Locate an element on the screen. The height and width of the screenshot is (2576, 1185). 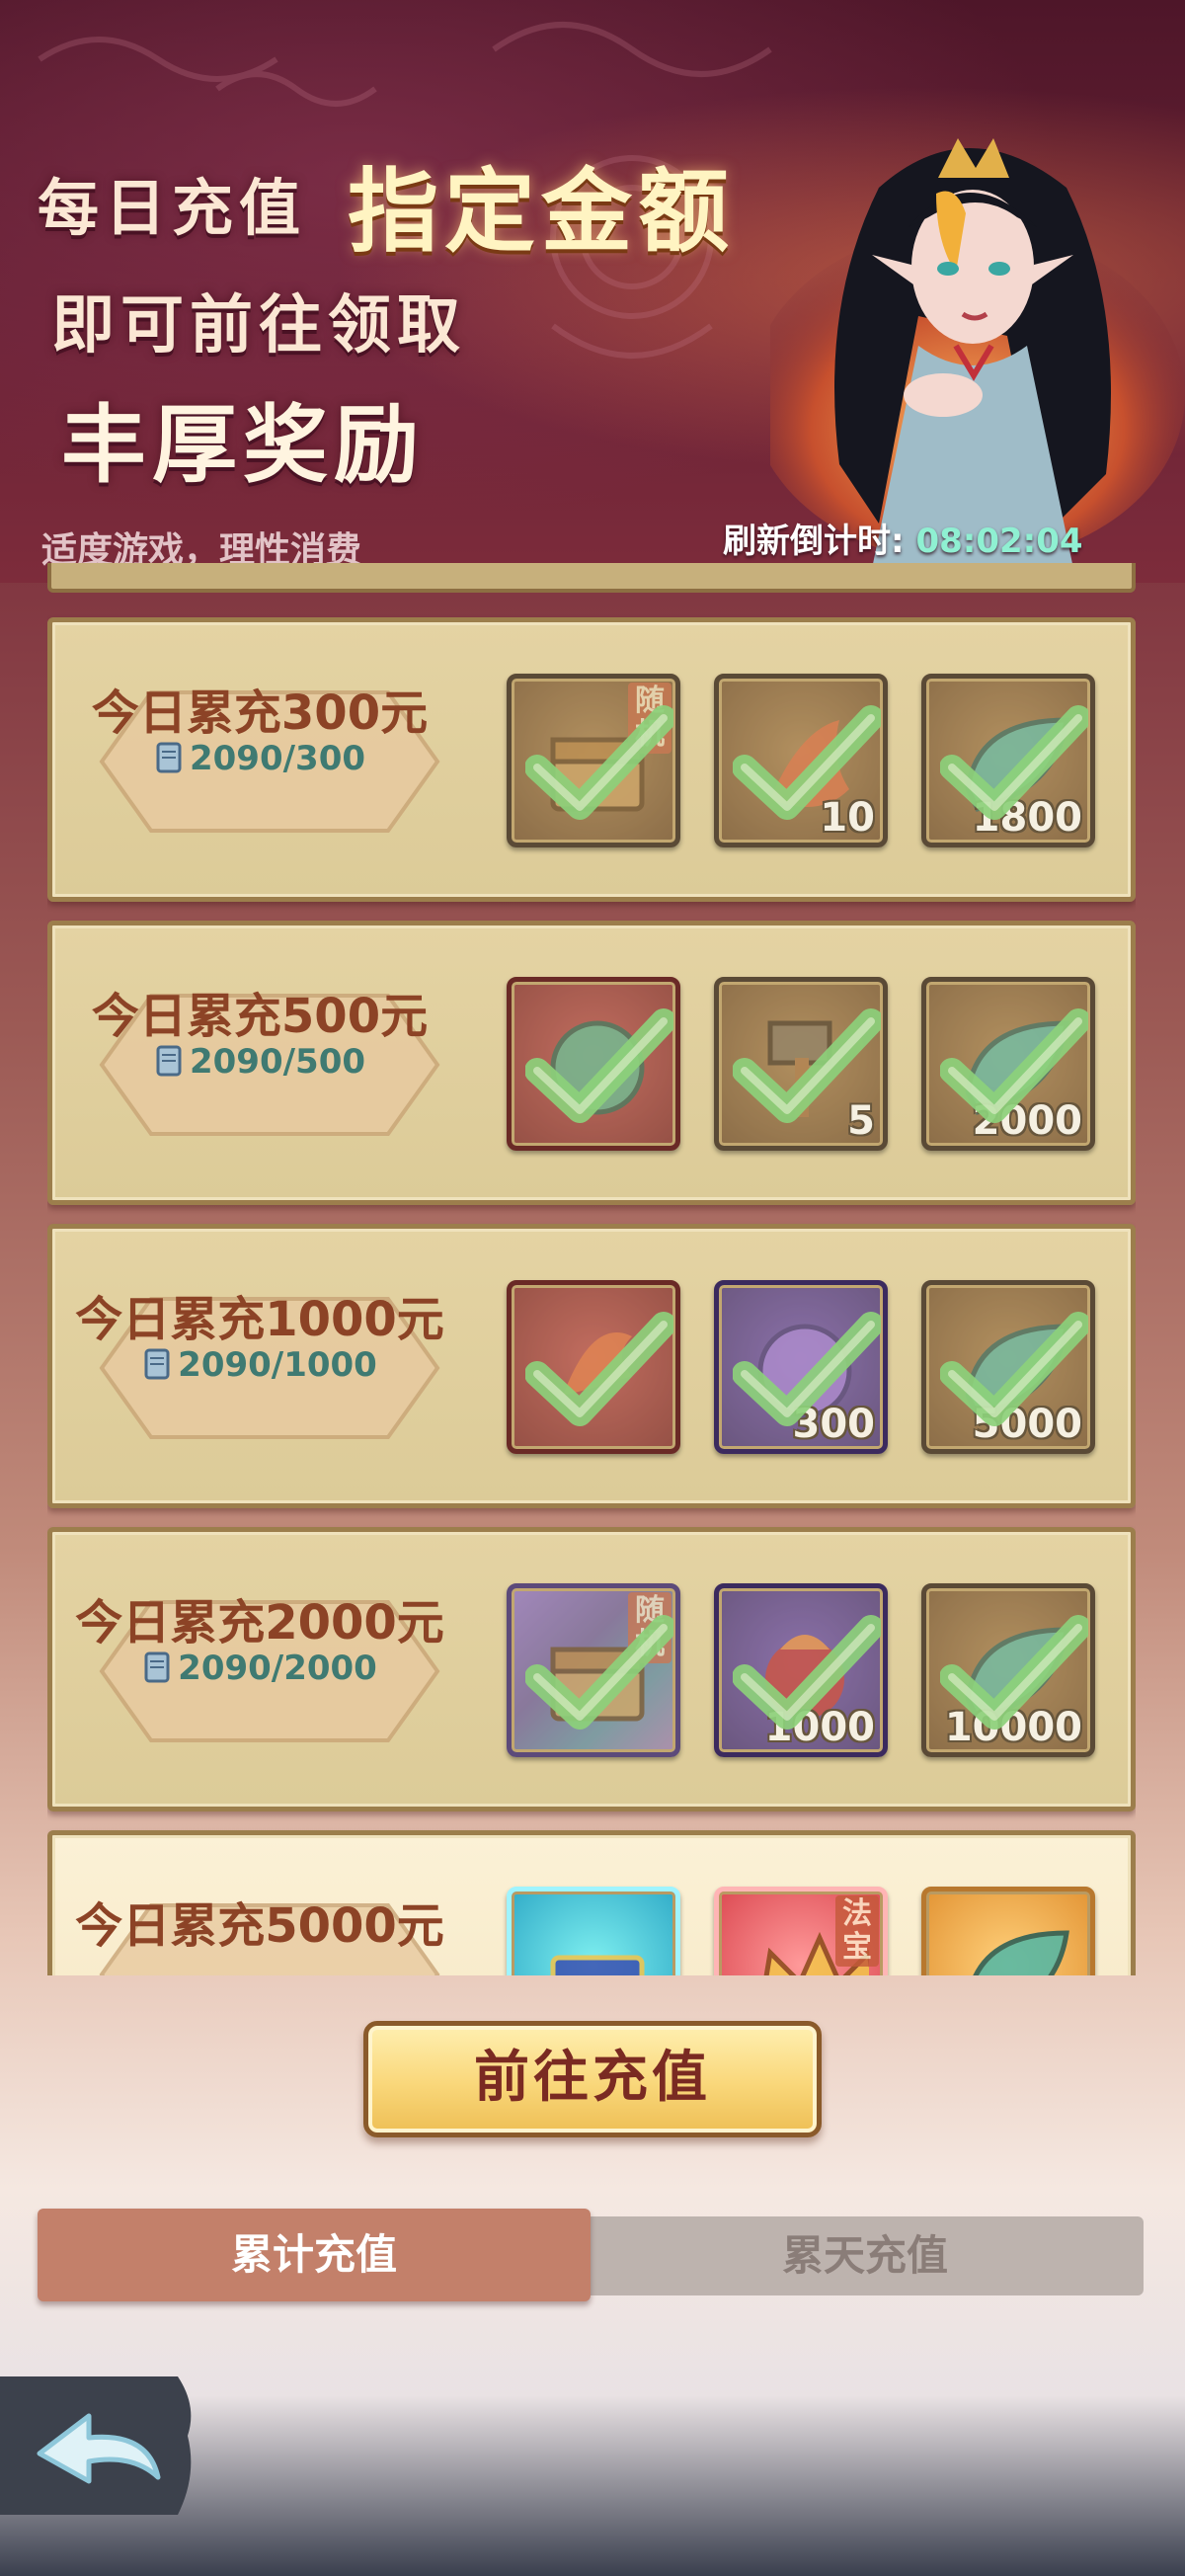
reward-tag: 法宝 is located at coordinates (857, 1931).